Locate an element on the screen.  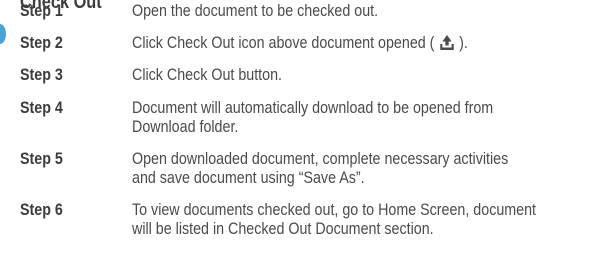
step-1-line-1: Open the document to be checked out. is located at coordinates (255, 10).